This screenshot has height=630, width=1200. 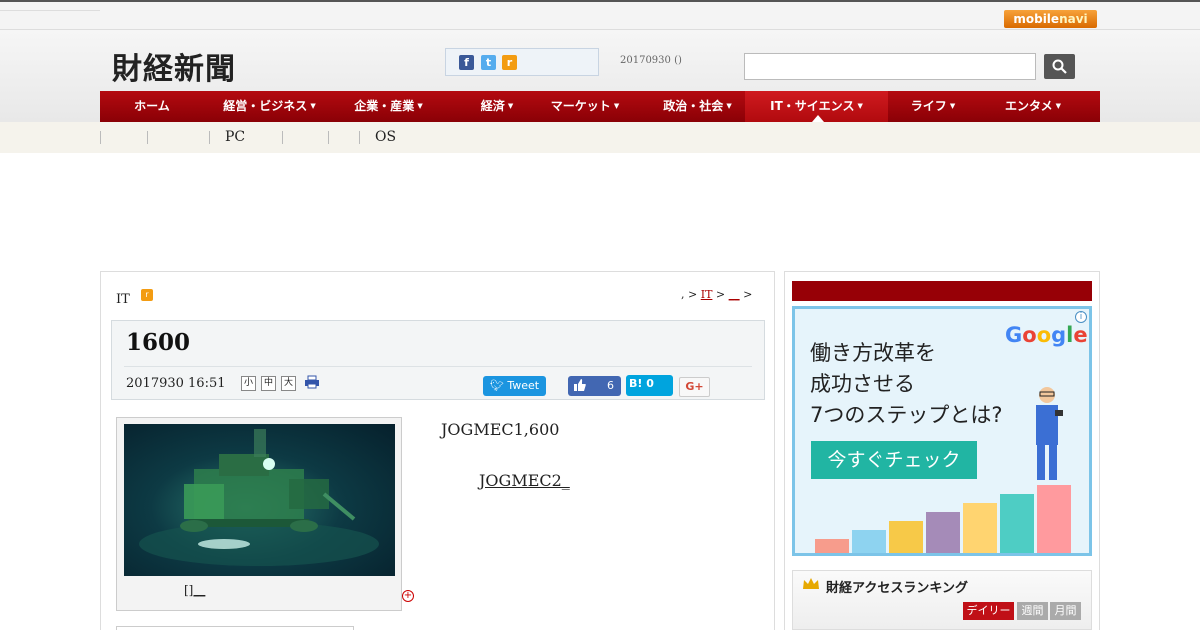 What do you see at coordinates (1036, 19) in the screenshot?
I see `mobile-badge-prefix: mobile` at bounding box center [1036, 19].